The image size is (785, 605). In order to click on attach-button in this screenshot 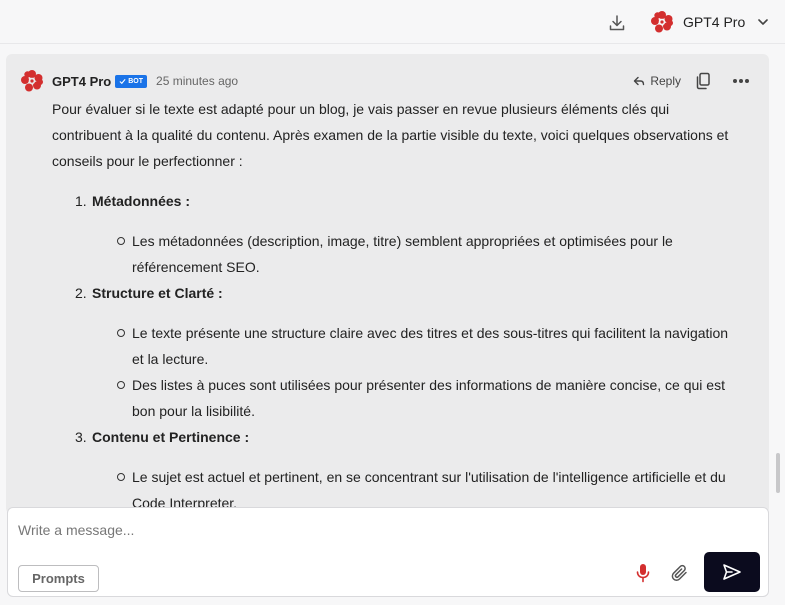, I will do `click(680, 573)`.